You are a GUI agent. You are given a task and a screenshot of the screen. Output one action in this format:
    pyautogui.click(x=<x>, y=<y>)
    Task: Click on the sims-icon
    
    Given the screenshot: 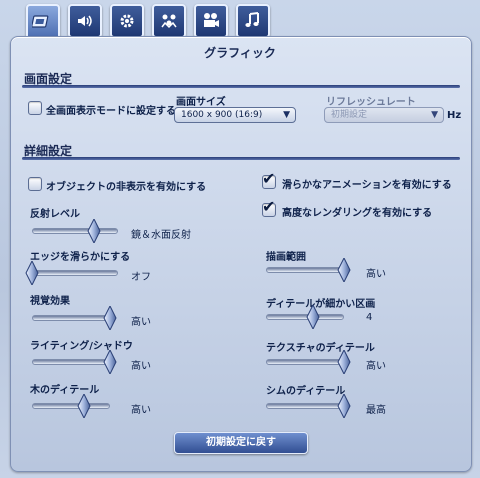 What is the action you would take?
    pyautogui.click(x=169, y=21)
    